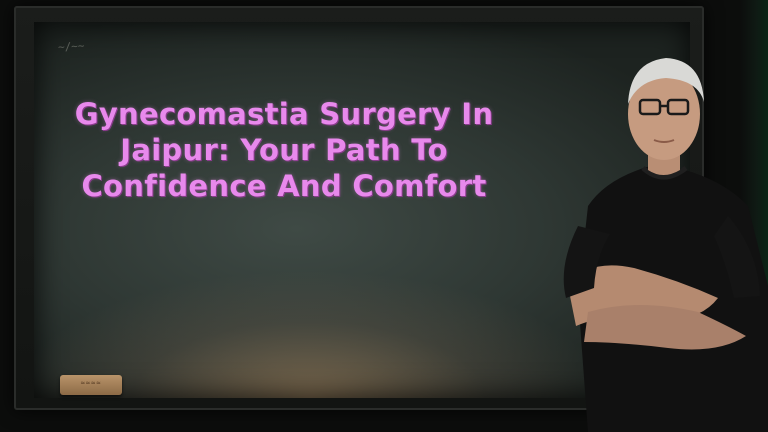 Image resolution: width=768 pixels, height=432 pixels. What do you see at coordinates (71, 46) in the screenshot?
I see `chalk-scribble: ~/~~` at bounding box center [71, 46].